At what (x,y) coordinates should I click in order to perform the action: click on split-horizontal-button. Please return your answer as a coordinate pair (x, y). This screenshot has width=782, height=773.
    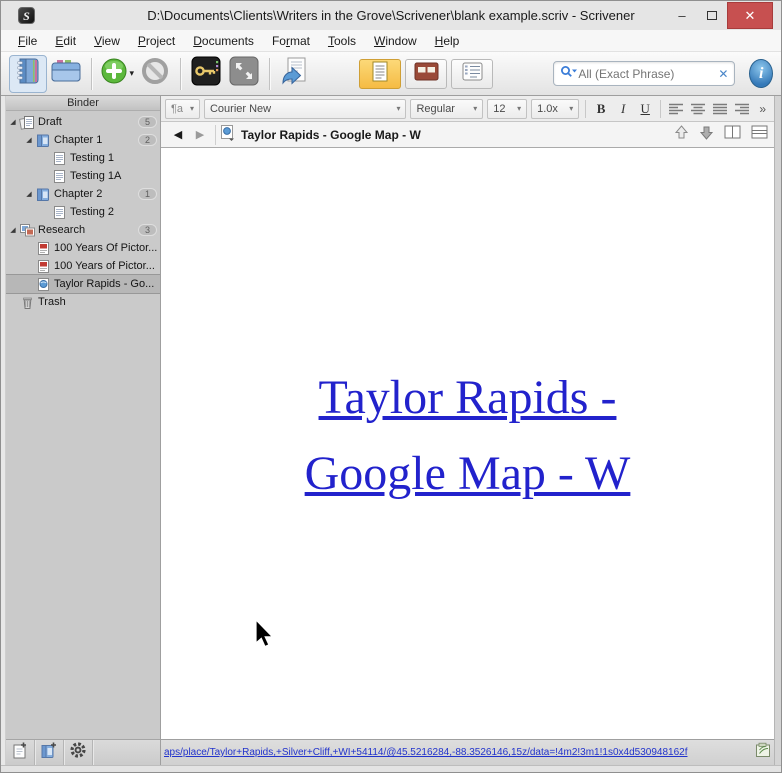
    Looking at the image, I should click on (759, 134).